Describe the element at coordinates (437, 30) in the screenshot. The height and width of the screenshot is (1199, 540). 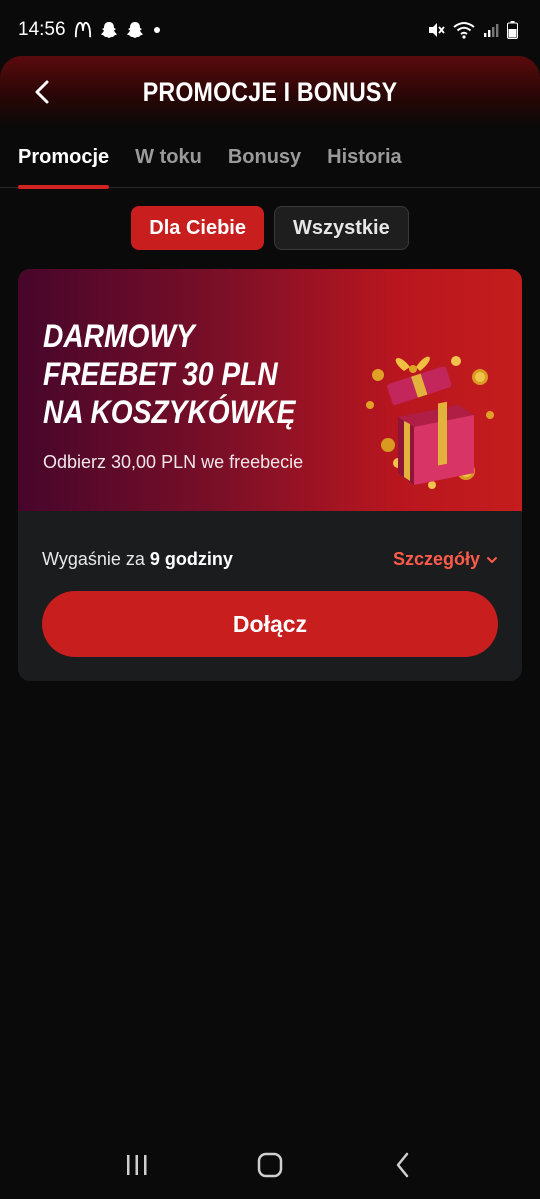
I see `mute-icon` at that location.